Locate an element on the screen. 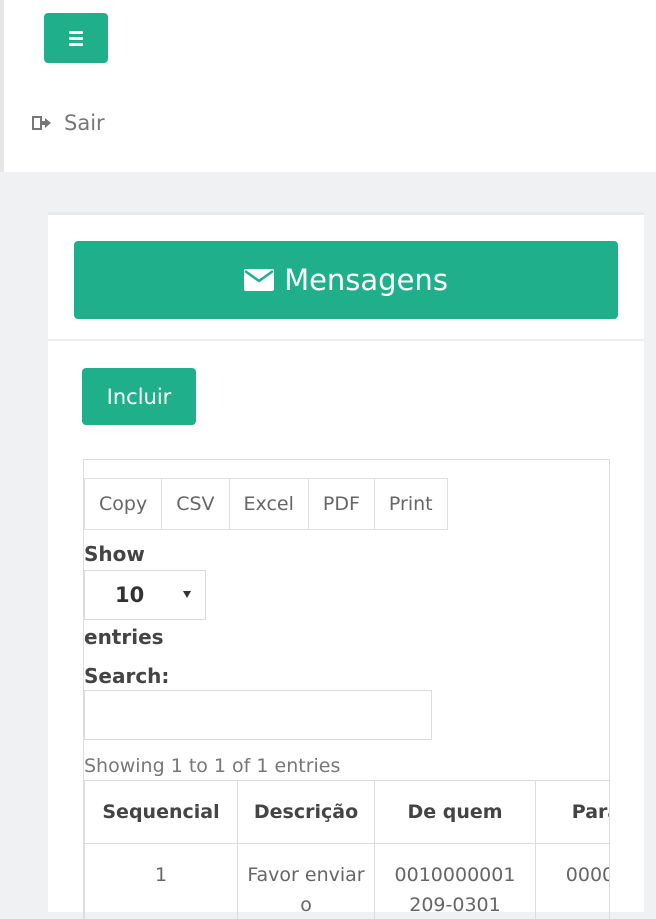 The height and width of the screenshot is (919, 656). table-info: Showing 1 to 1 of 1 entries is located at coordinates (212, 766).